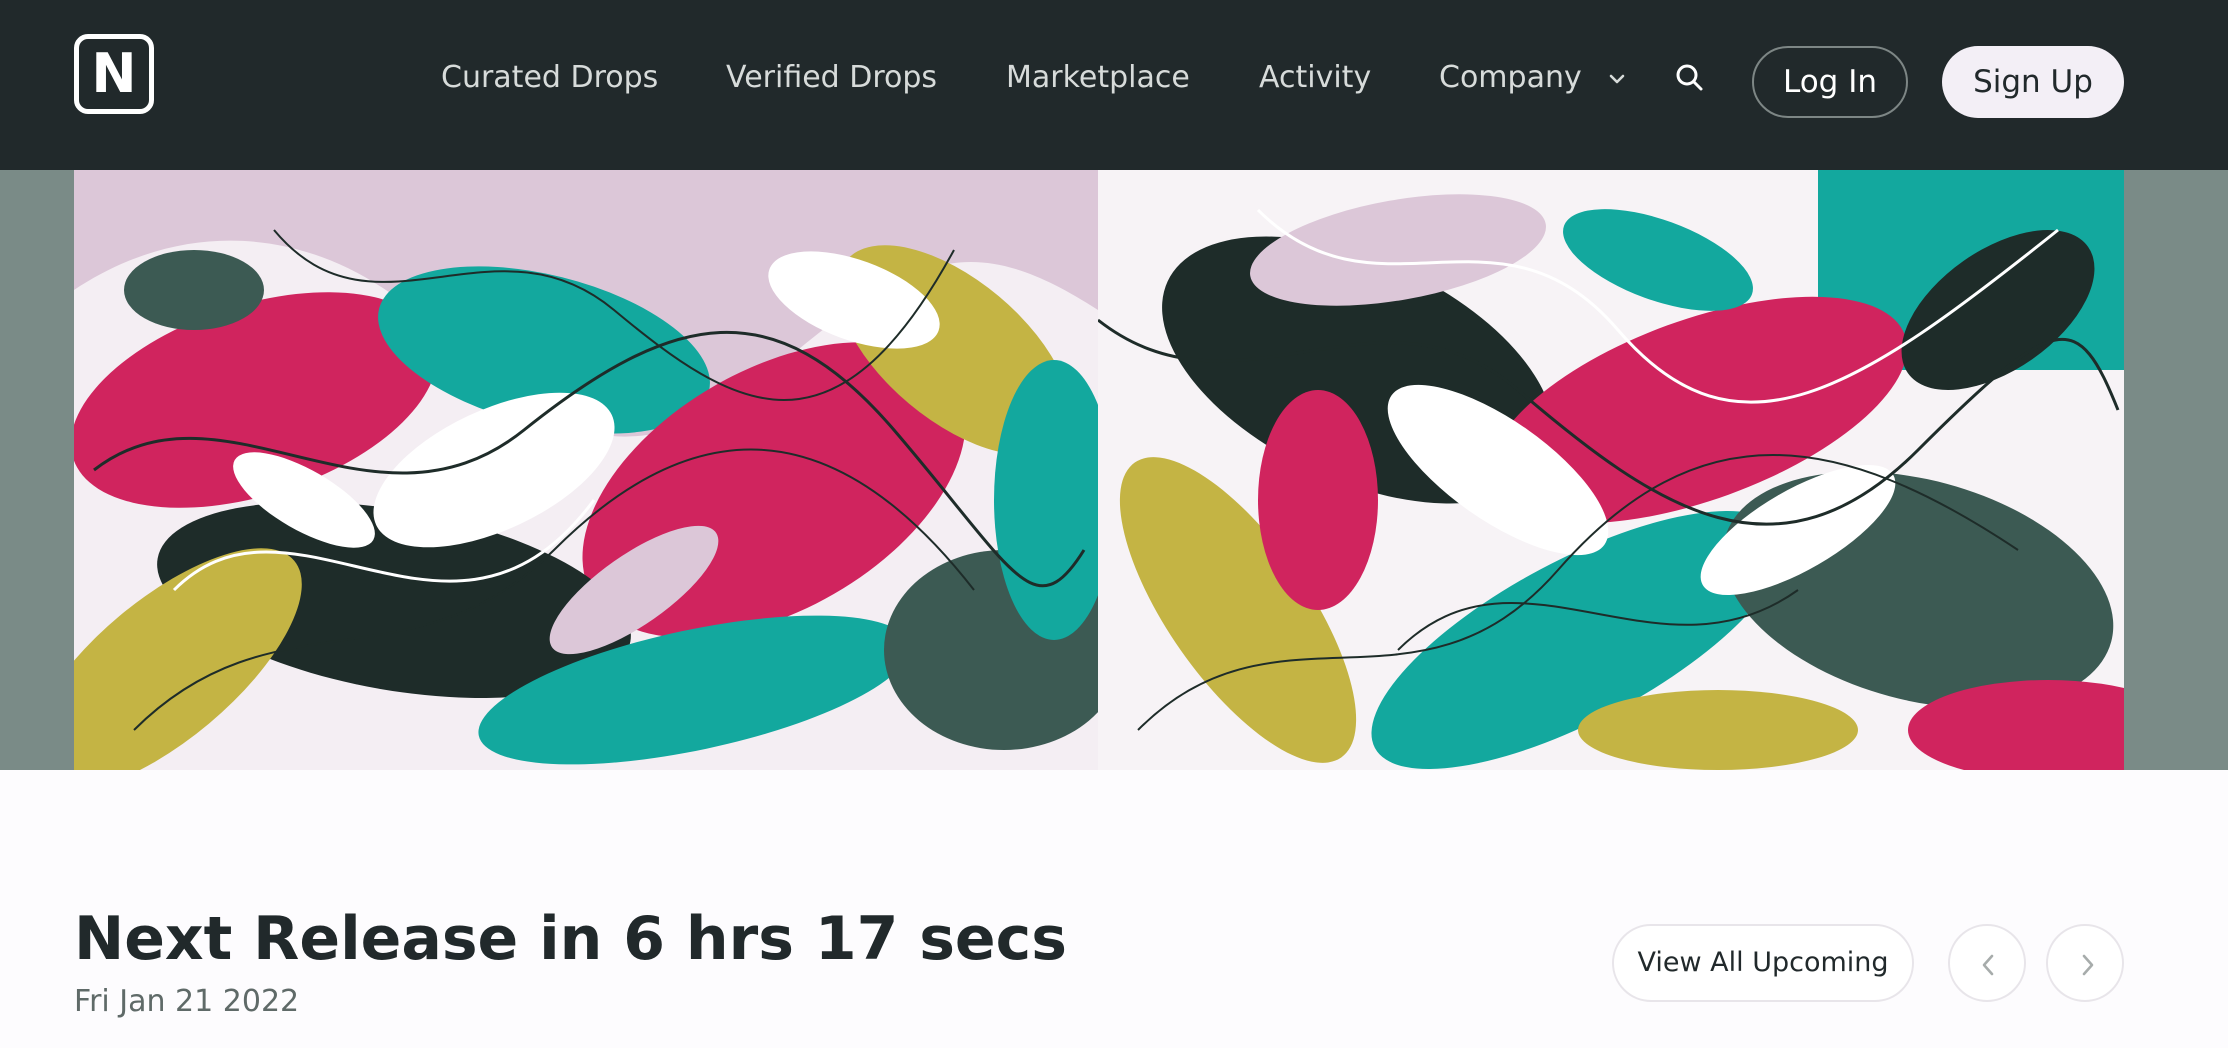  I want to click on view-all-upcoming-button: View All Upcoming, so click(1763, 963).